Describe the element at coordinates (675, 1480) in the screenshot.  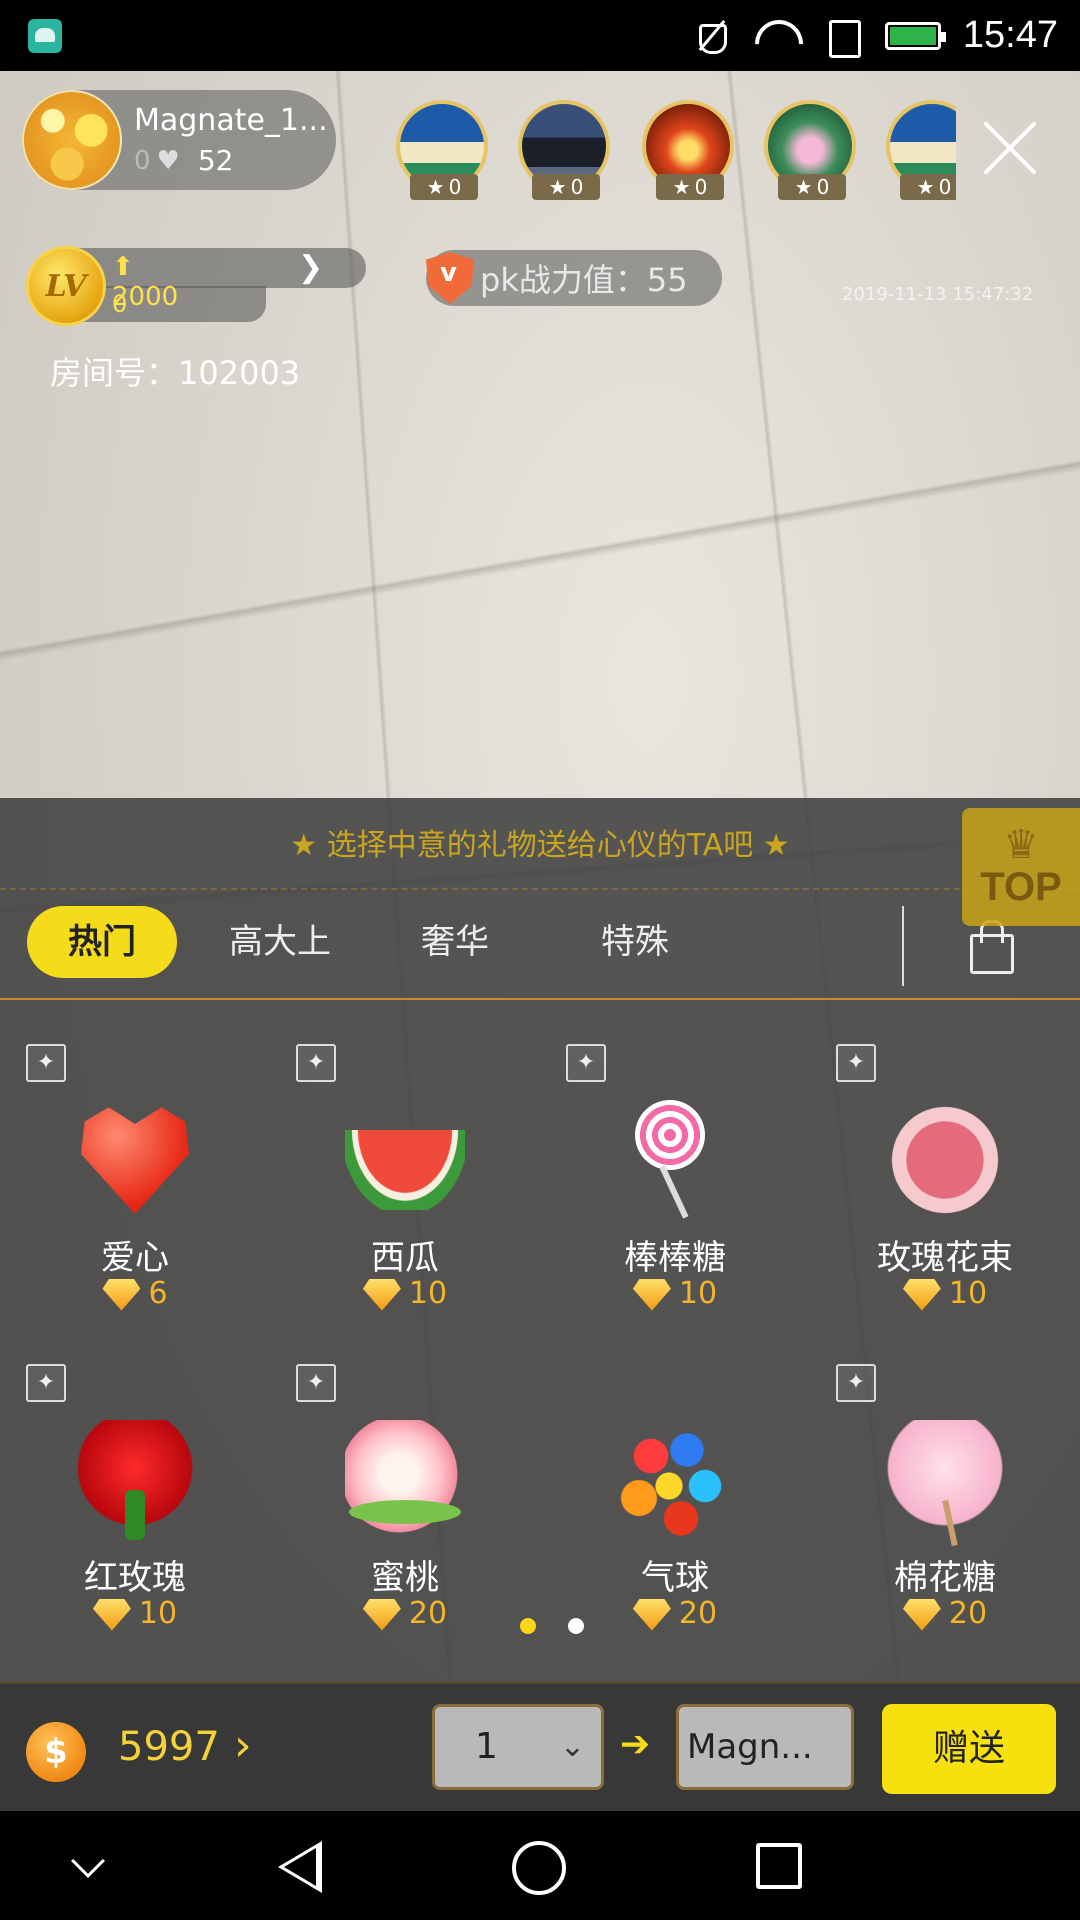
I see `balloon-gift-icon` at that location.